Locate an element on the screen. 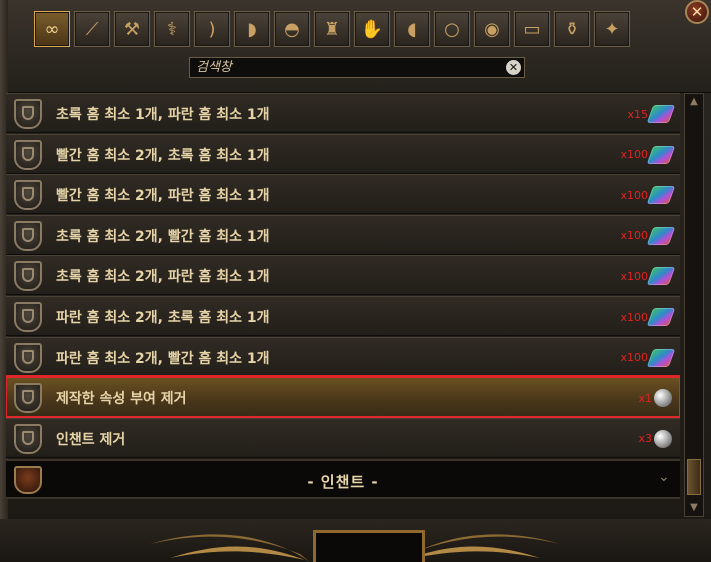 The image size is (711, 562). section-header-enchant: - 인챈트 - ⌄ is located at coordinates (343, 479).